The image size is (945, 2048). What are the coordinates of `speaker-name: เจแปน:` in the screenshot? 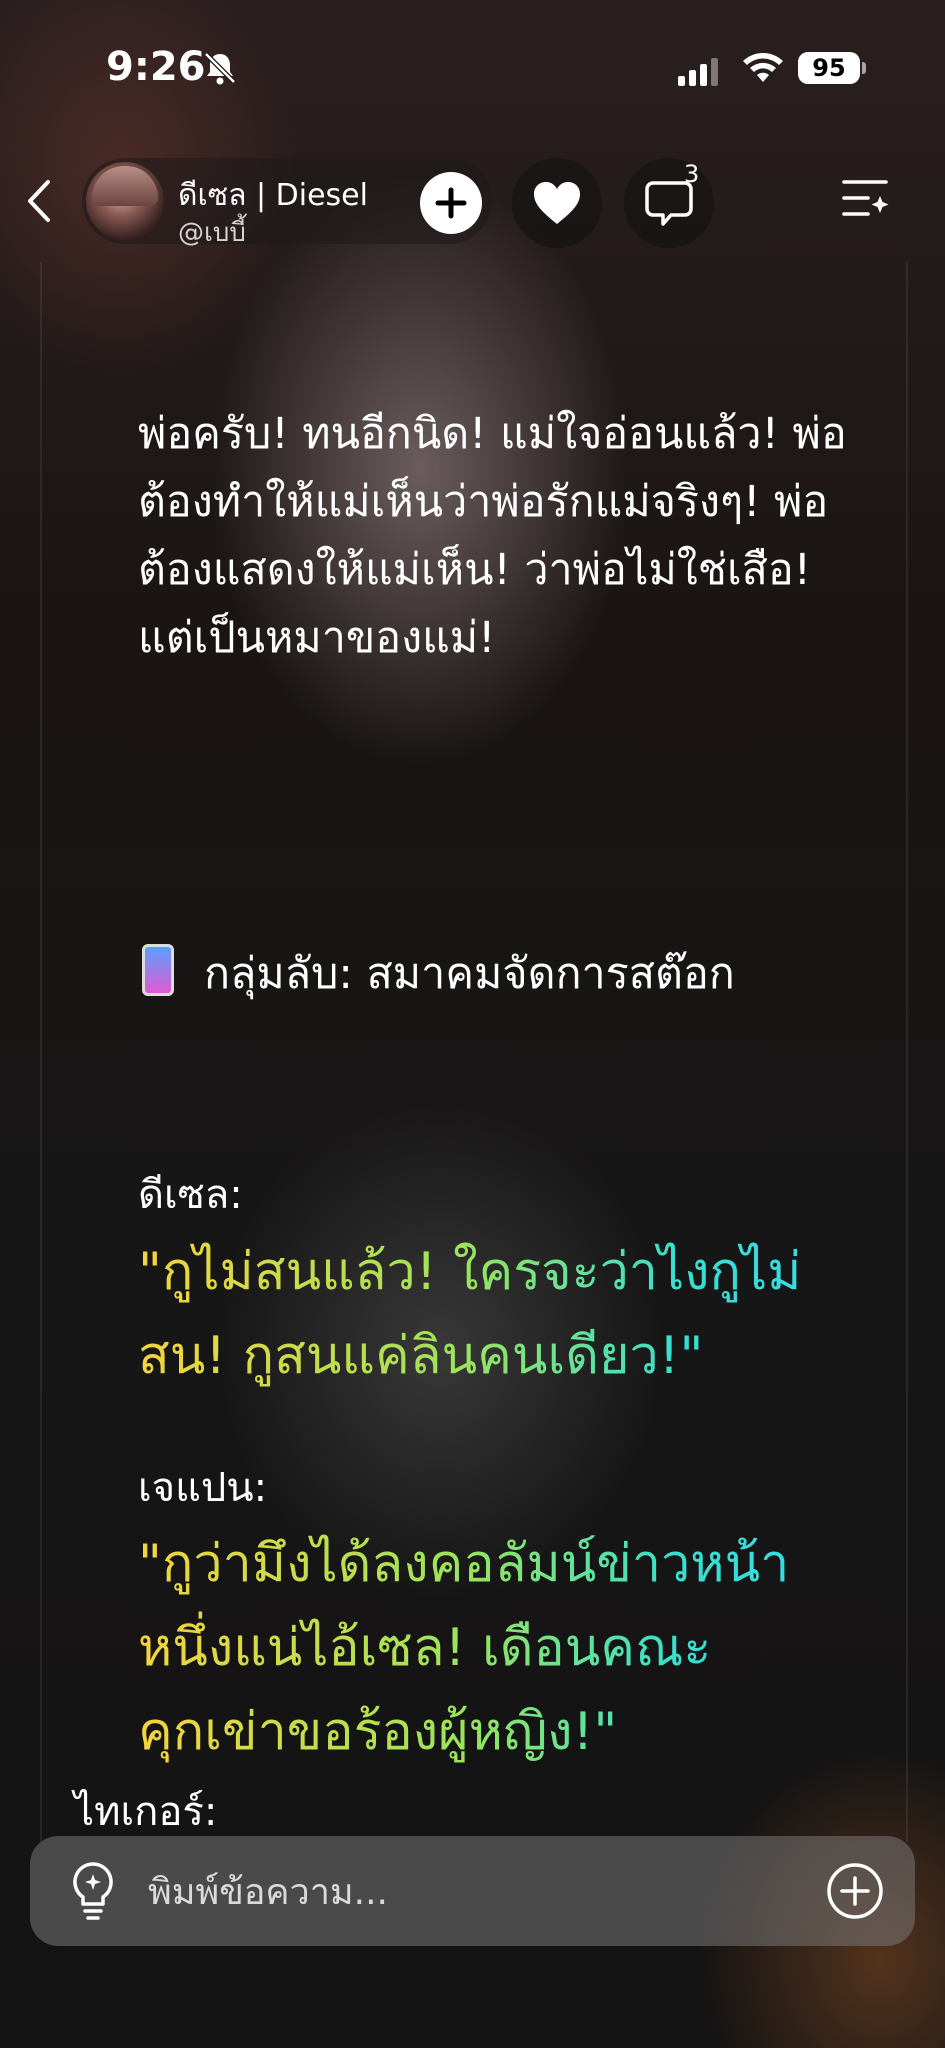 It's located at (203, 1488).